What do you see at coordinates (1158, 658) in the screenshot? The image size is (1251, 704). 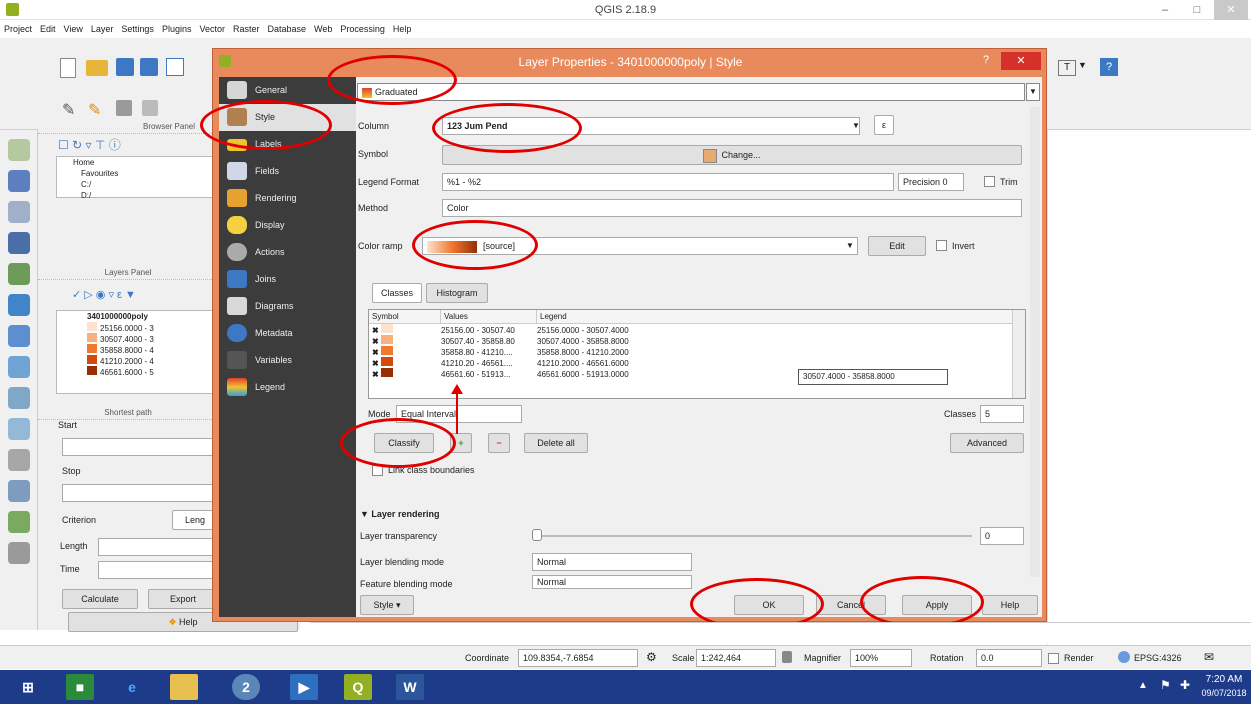 I see `crs-label: EPSG:4326` at bounding box center [1158, 658].